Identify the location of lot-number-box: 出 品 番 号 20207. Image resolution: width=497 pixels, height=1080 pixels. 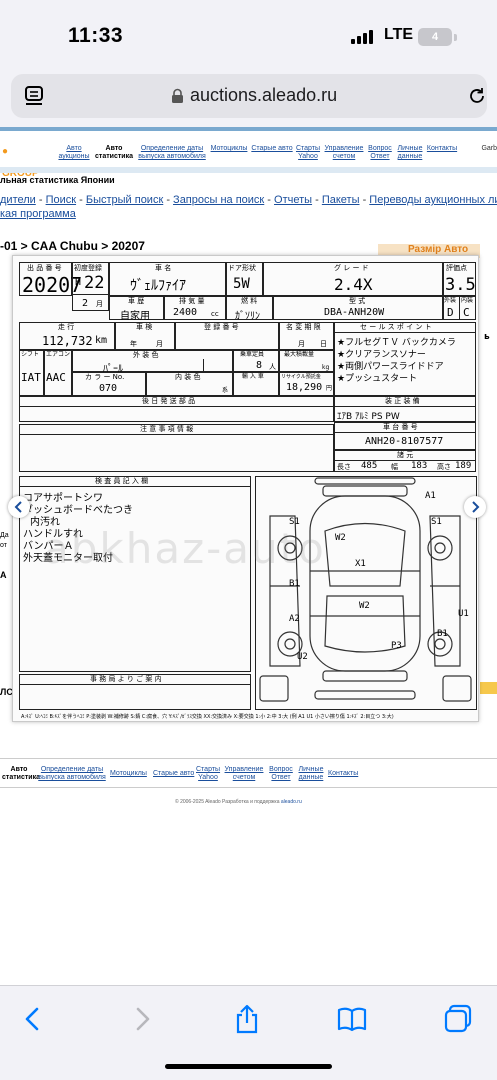
(50, 279).